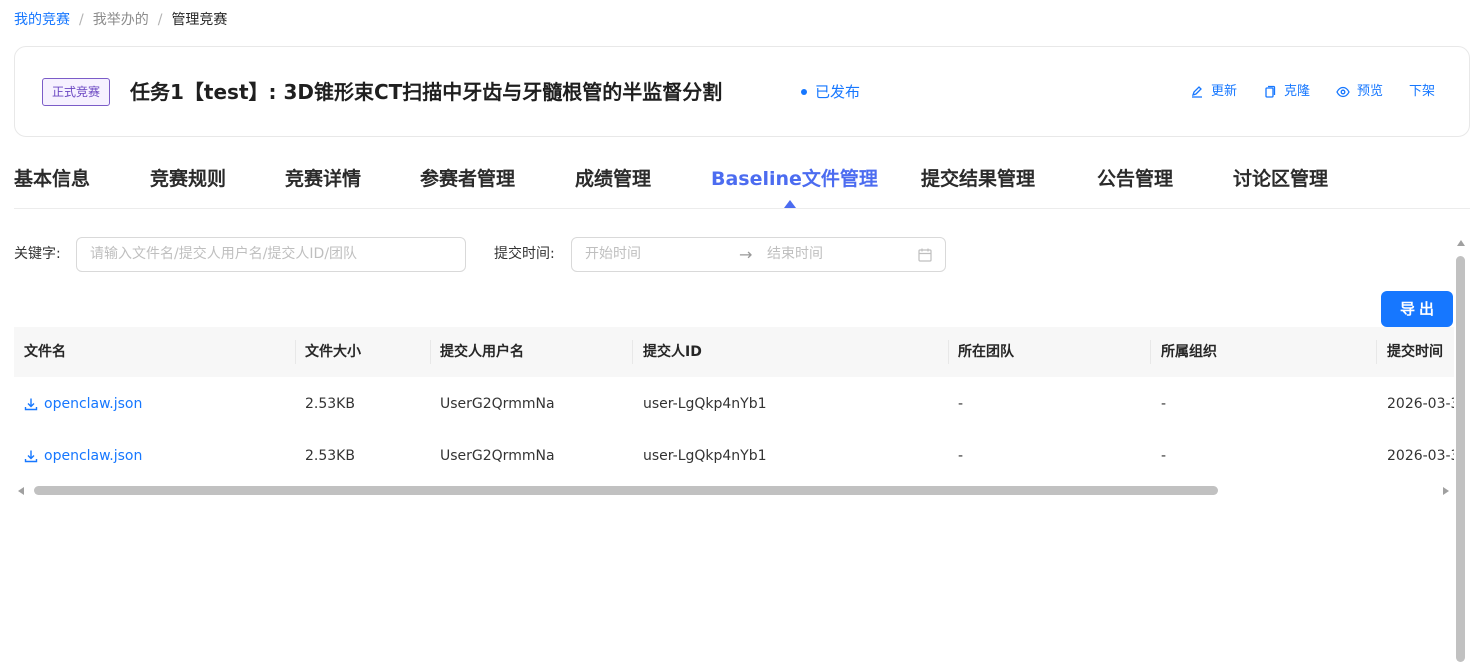 This screenshot has height=662, width=1483. What do you see at coordinates (794, 179) in the screenshot?
I see `tab-baseline-files: Baseline文件管理` at bounding box center [794, 179].